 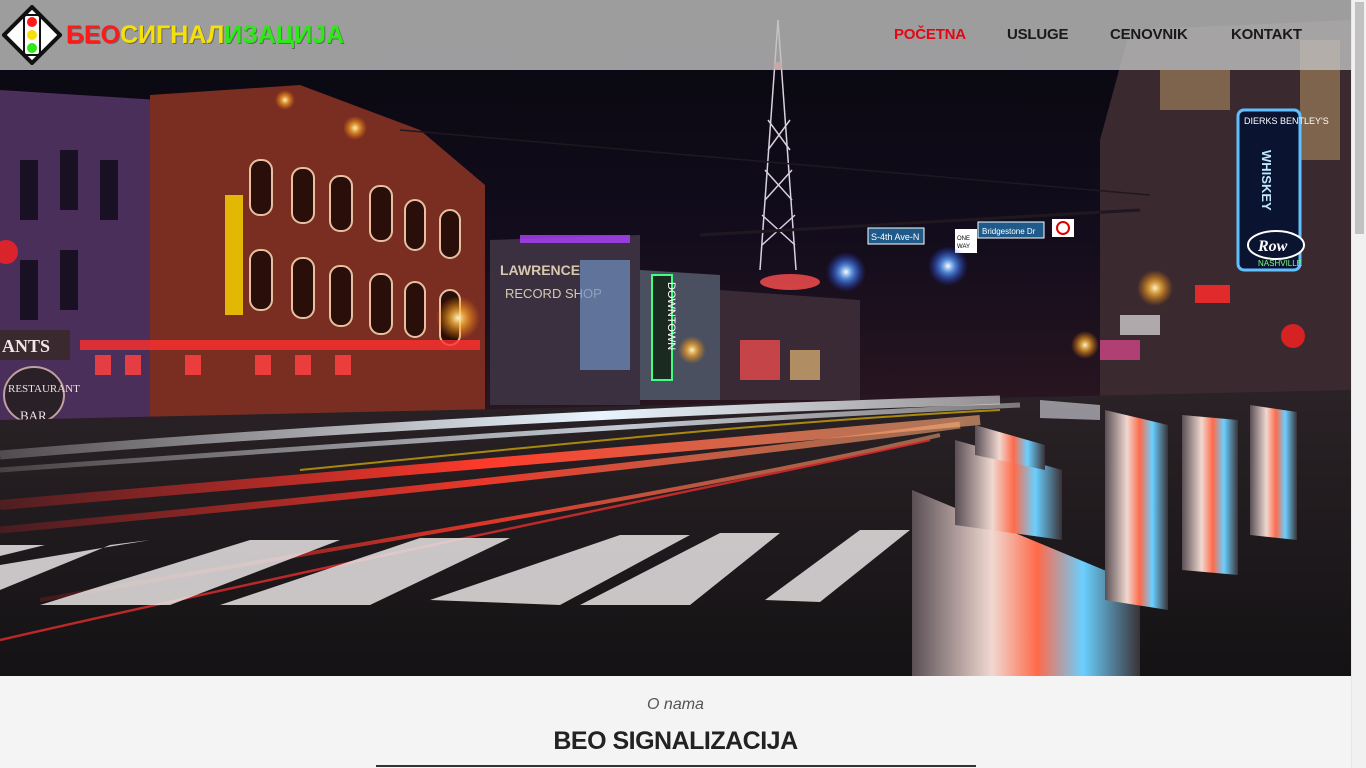 I want to click on svg-text: WHISKEY, so click(x=1266, y=180).